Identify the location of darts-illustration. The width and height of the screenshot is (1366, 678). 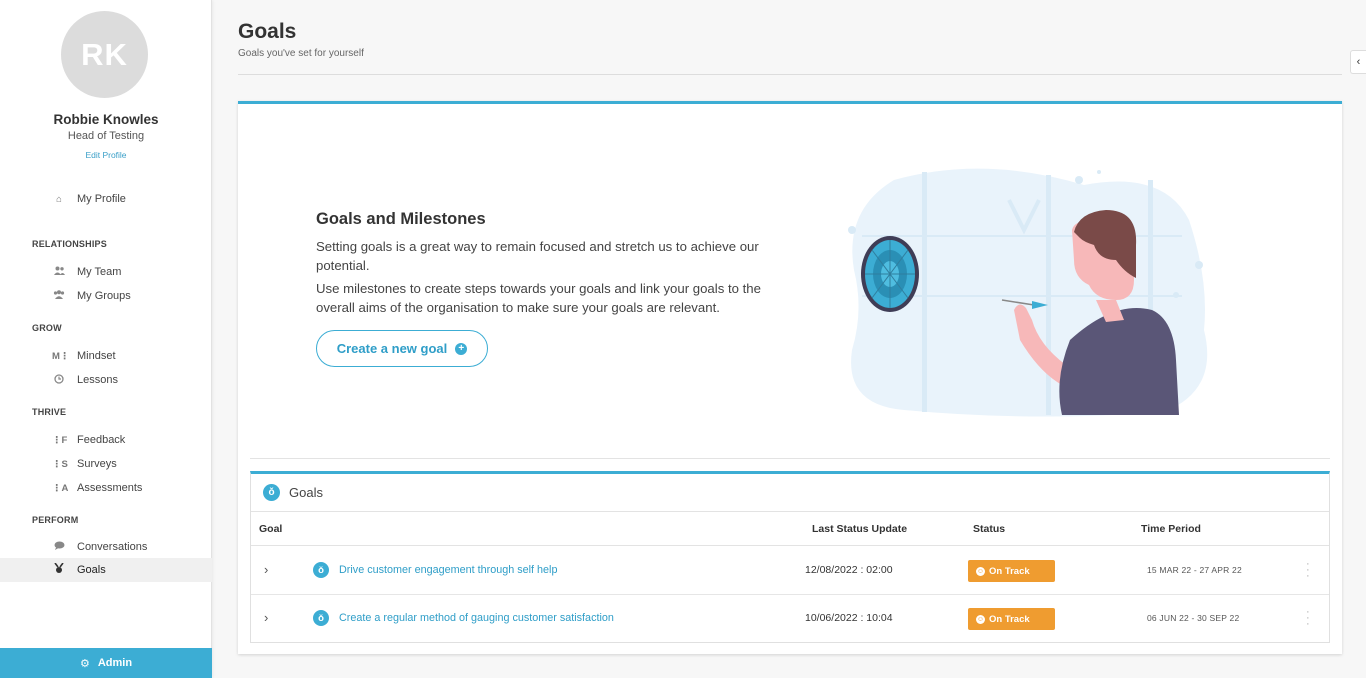
(1028, 292).